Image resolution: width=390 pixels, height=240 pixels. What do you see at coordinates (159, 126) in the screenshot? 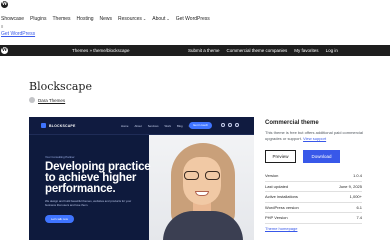
I see `preview-menu: Home About Services Work Blog Contact` at bounding box center [159, 126].